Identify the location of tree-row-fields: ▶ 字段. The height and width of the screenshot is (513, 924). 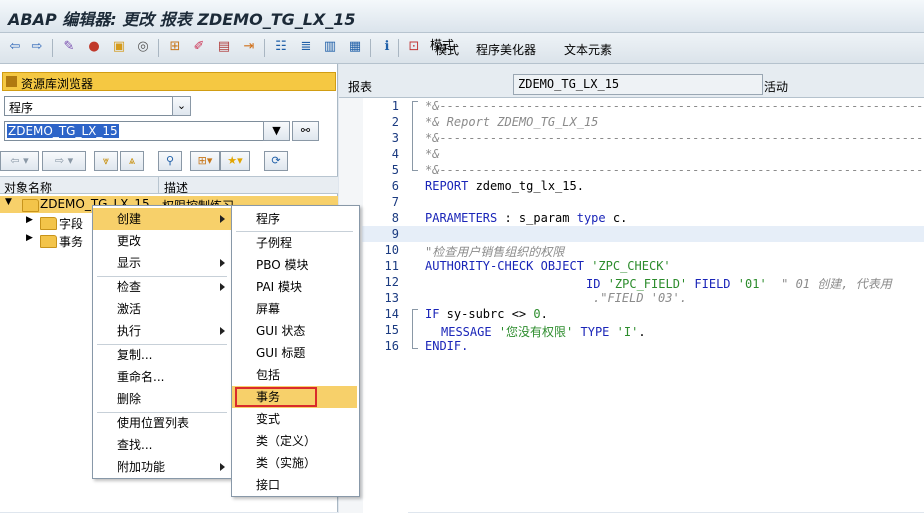
(50, 222).